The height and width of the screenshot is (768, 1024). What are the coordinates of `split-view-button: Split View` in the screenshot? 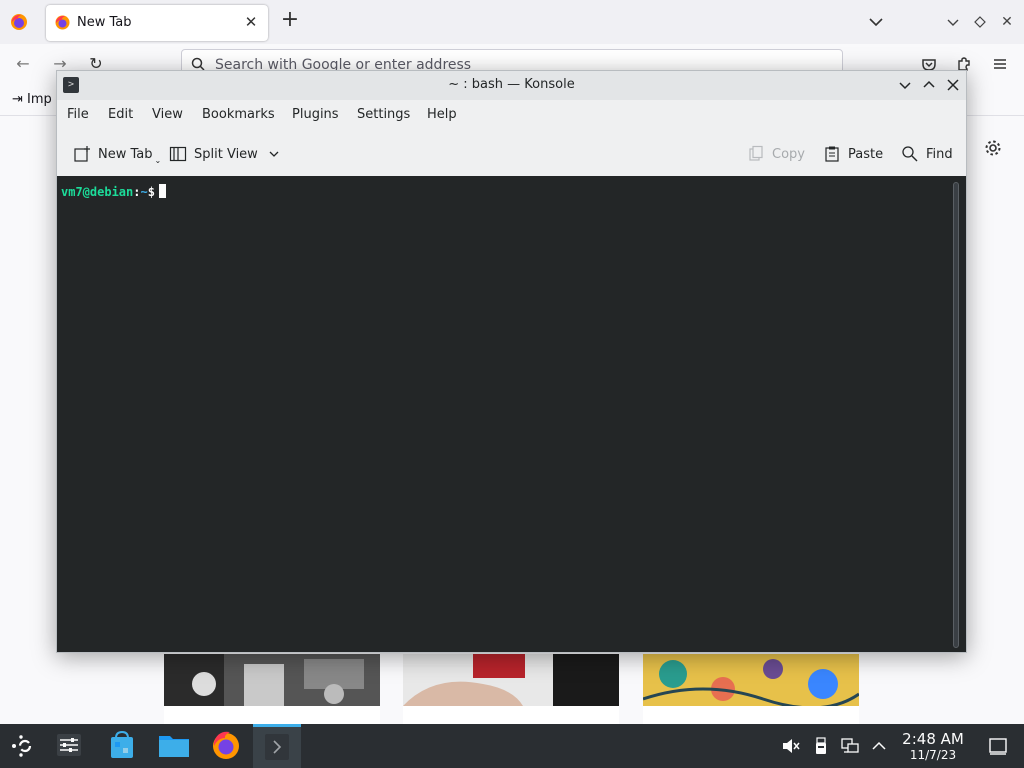 It's located at (224, 154).